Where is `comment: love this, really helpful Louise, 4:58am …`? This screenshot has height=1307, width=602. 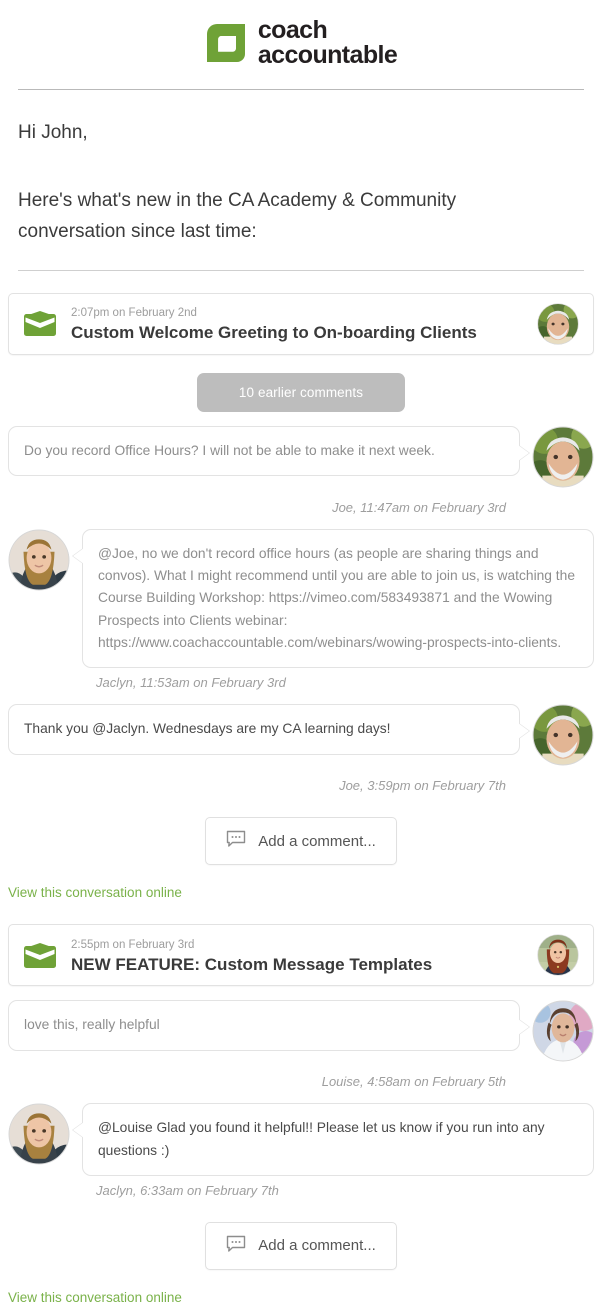 comment: love this, really helpful Louise, 4:58am … is located at coordinates (301, 1044).